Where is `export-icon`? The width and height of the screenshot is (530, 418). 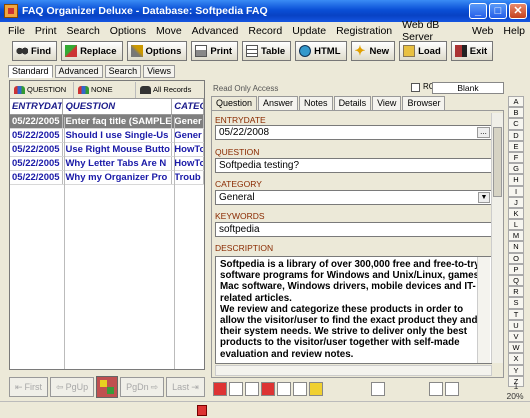
export-icon is located at coordinates (378, 389).